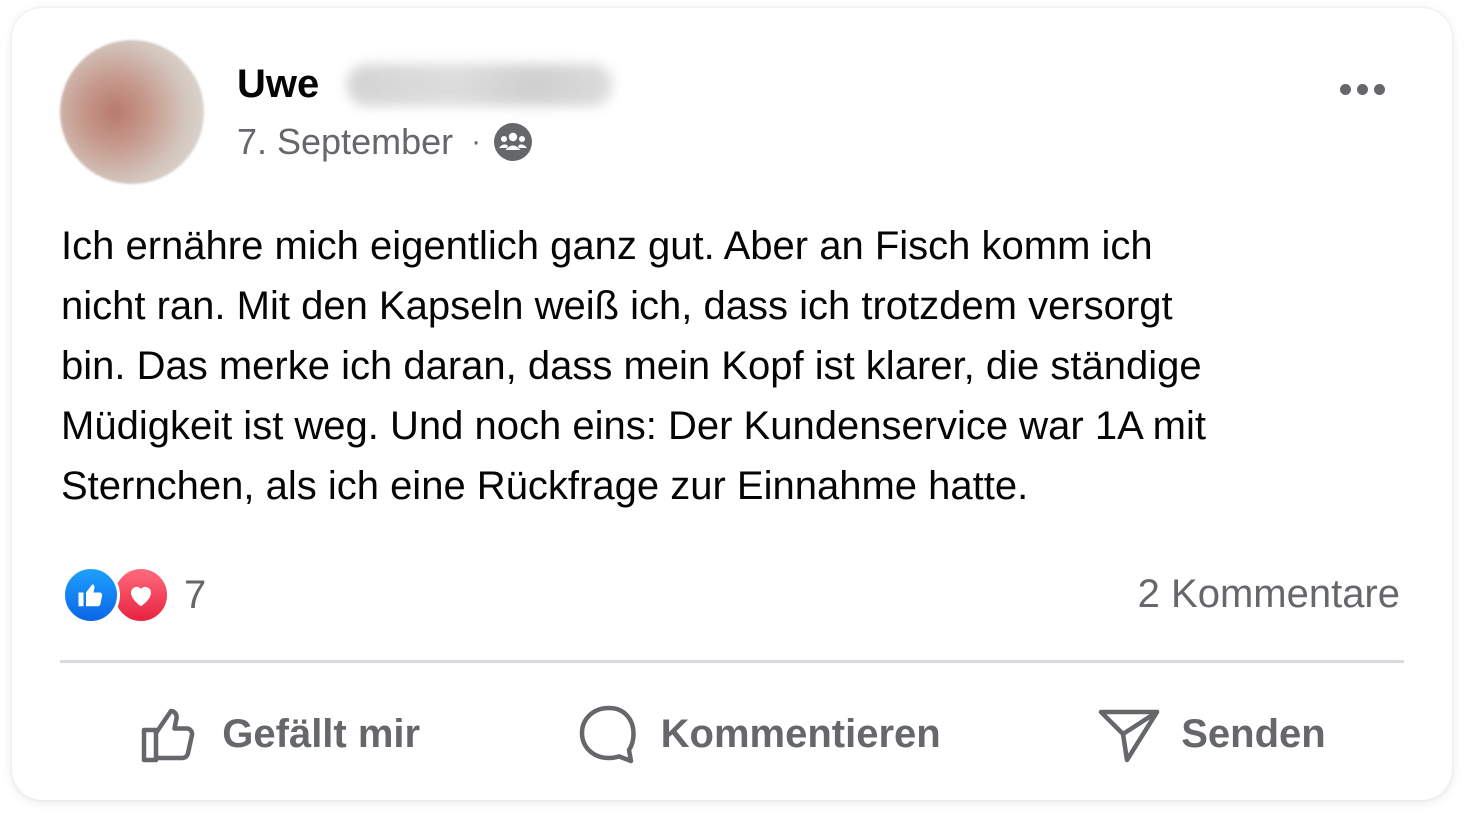 The image size is (1464, 816). Describe the element at coordinates (479, 85) in the screenshot. I see `author-surname-blurred` at that location.